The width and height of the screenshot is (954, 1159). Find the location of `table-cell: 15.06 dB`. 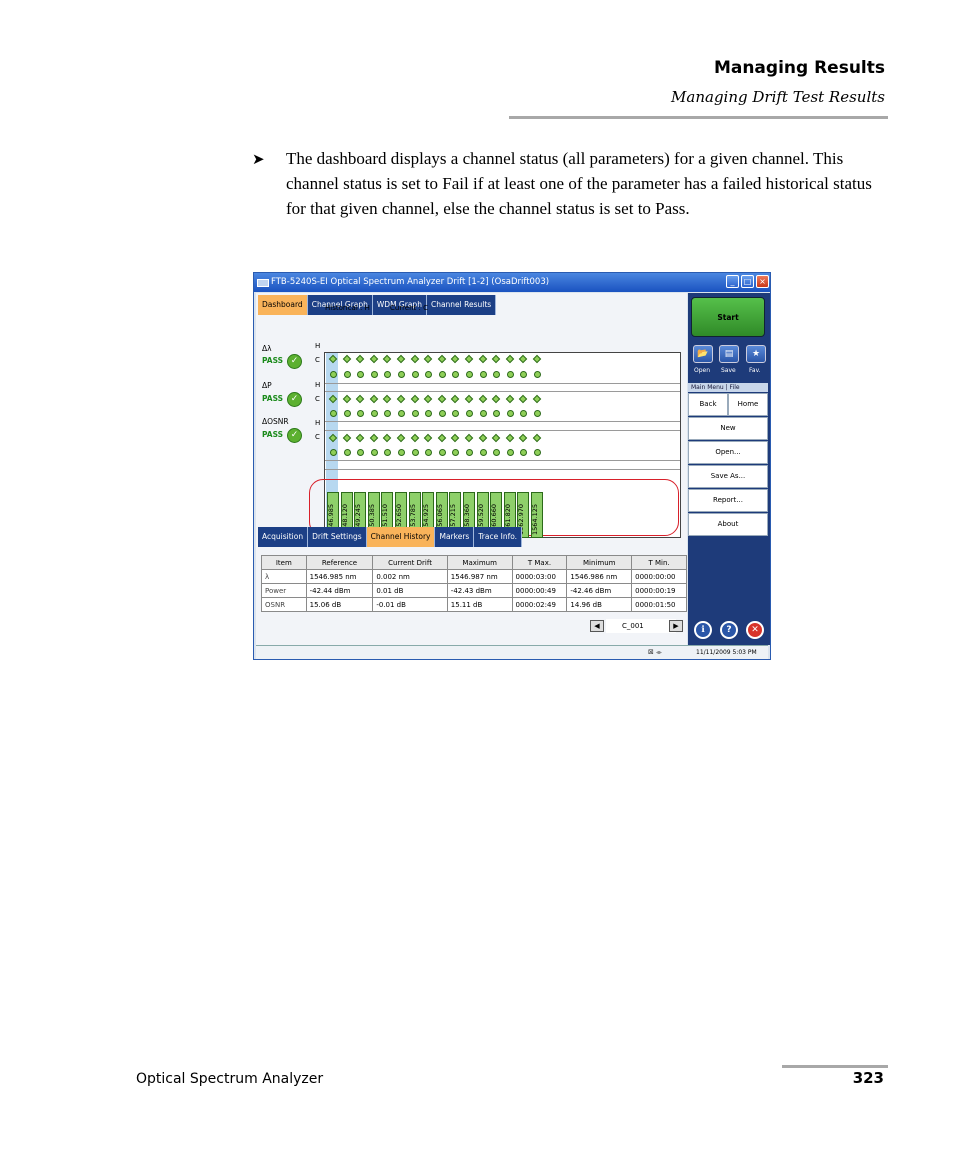

table-cell: 15.06 dB is located at coordinates (339, 604).